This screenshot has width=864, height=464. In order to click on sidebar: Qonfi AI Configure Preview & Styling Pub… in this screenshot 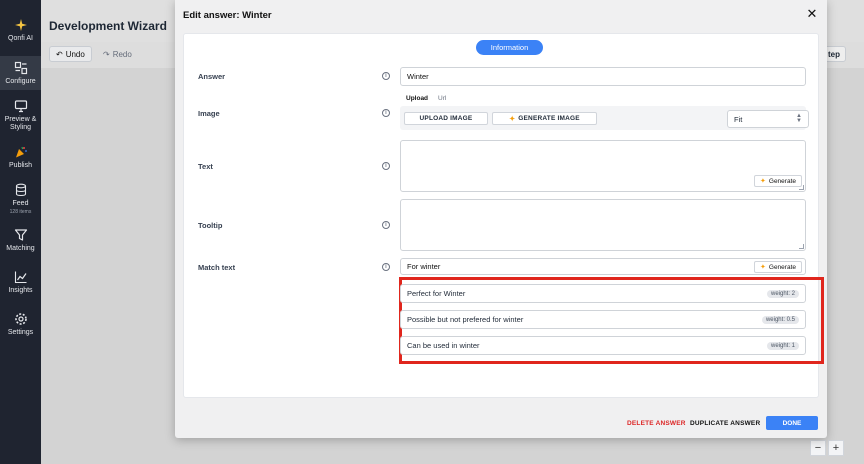, I will do `click(20, 232)`.